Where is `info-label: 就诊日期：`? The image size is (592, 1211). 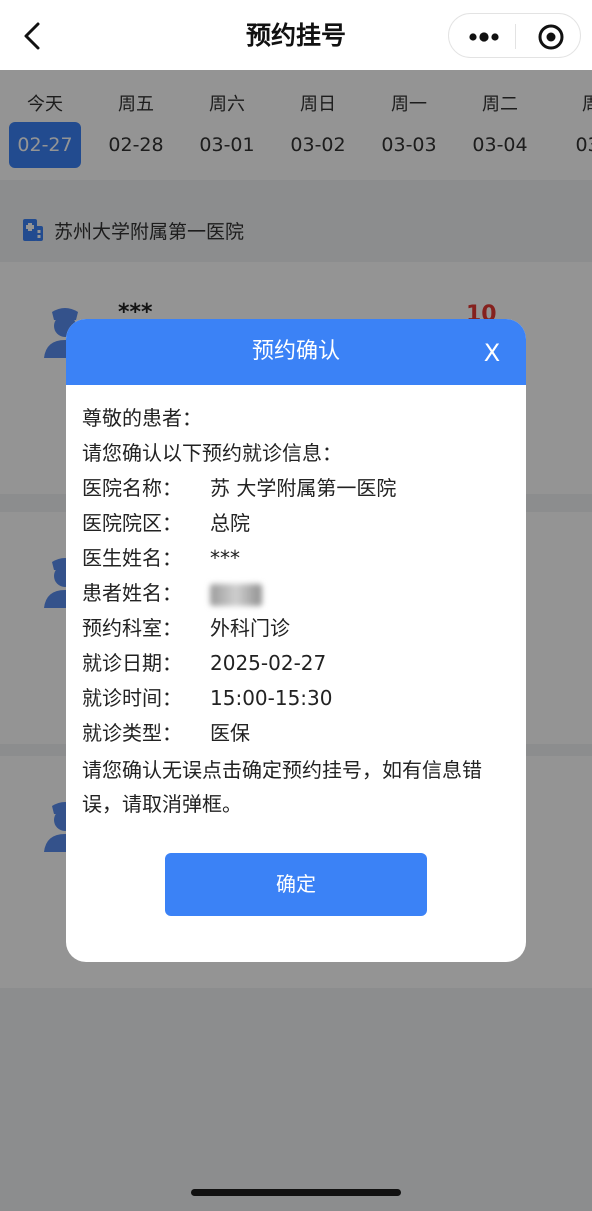 info-label: 就诊日期： is located at coordinates (132, 663).